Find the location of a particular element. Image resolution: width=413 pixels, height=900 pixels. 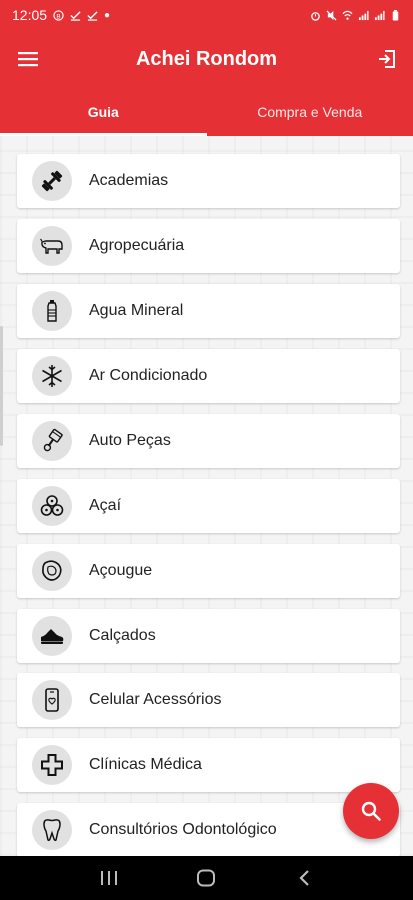

category-item-celular-acessorios: Celular Acessórios is located at coordinates (208, 700).